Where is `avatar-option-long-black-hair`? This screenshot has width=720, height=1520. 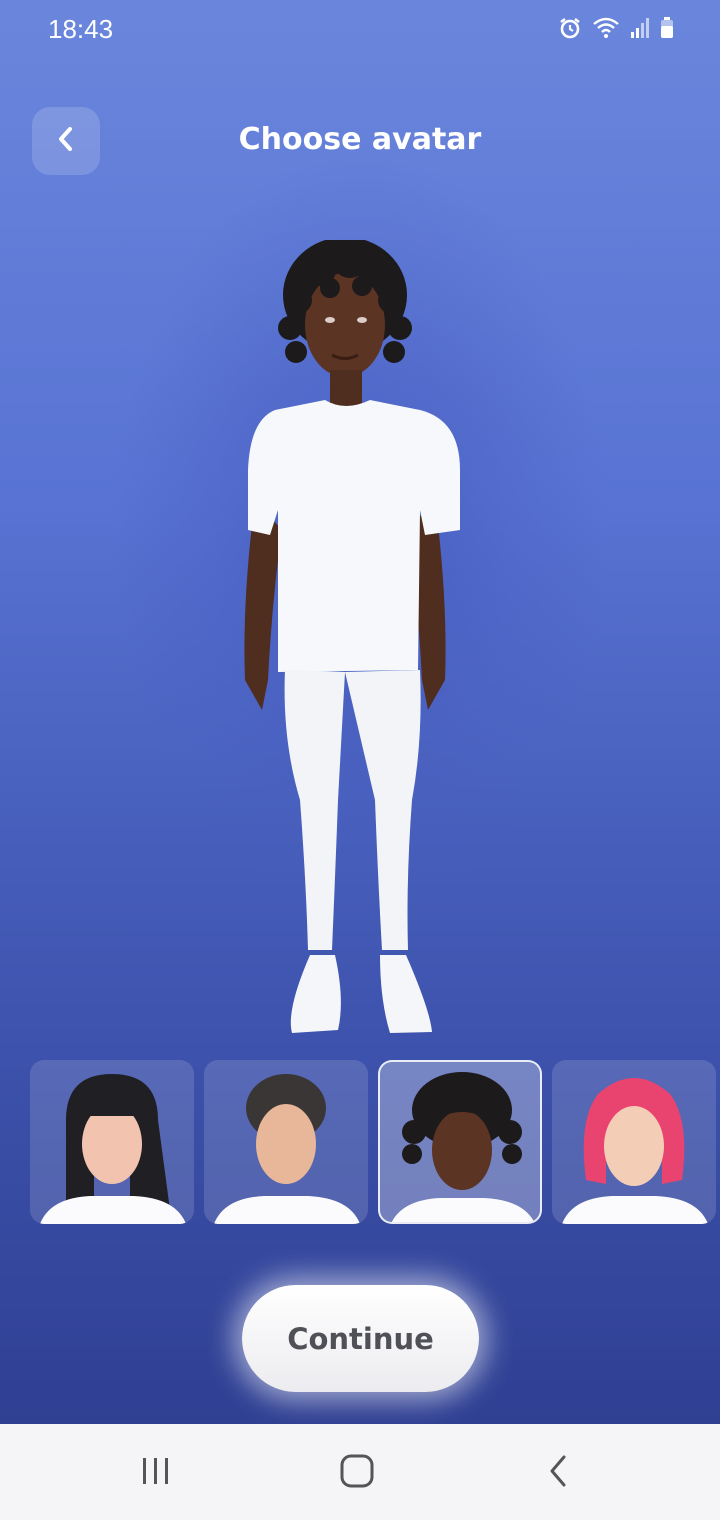 avatar-option-long-black-hair is located at coordinates (112, 1142).